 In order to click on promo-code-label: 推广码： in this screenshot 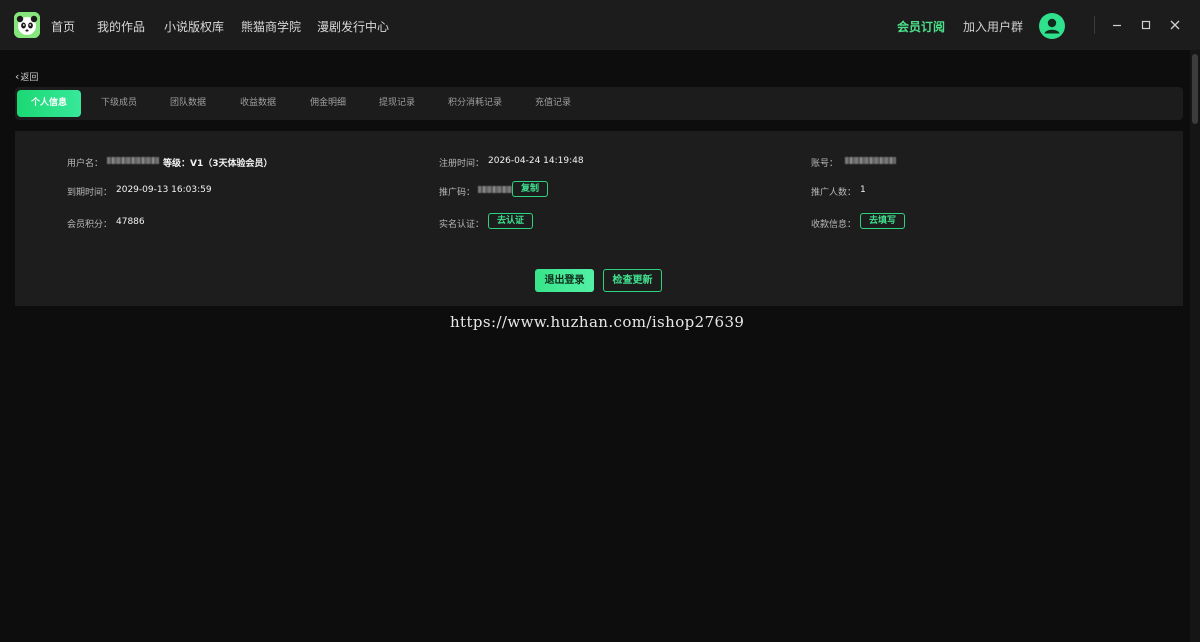, I will do `click(457, 193)`.